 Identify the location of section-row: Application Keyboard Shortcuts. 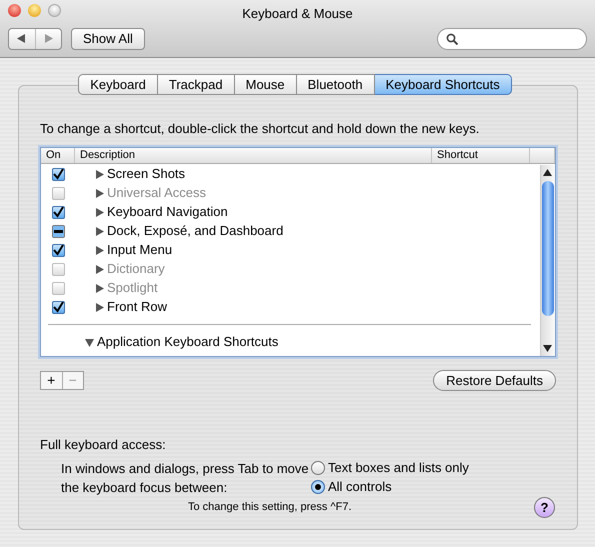
(187, 342).